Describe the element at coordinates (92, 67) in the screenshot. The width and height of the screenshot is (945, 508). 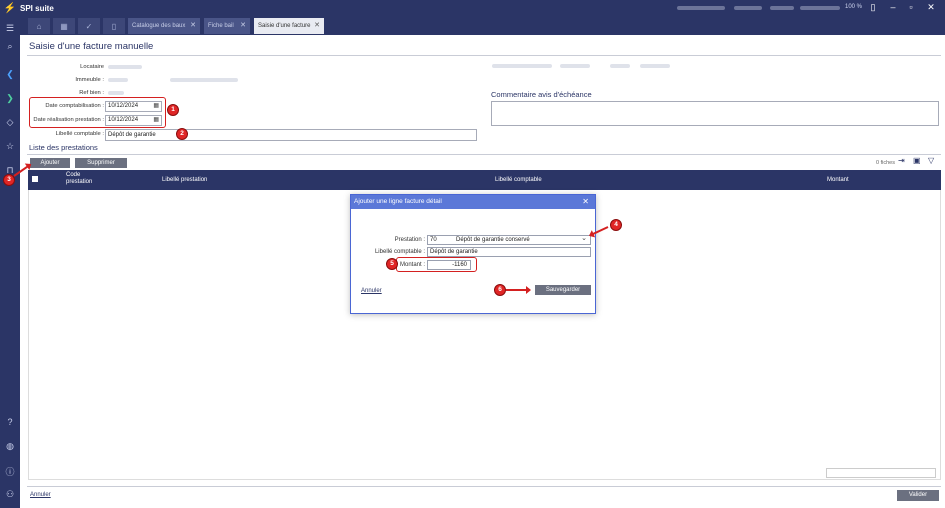
I see `locataire-label: Locataire` at that location.